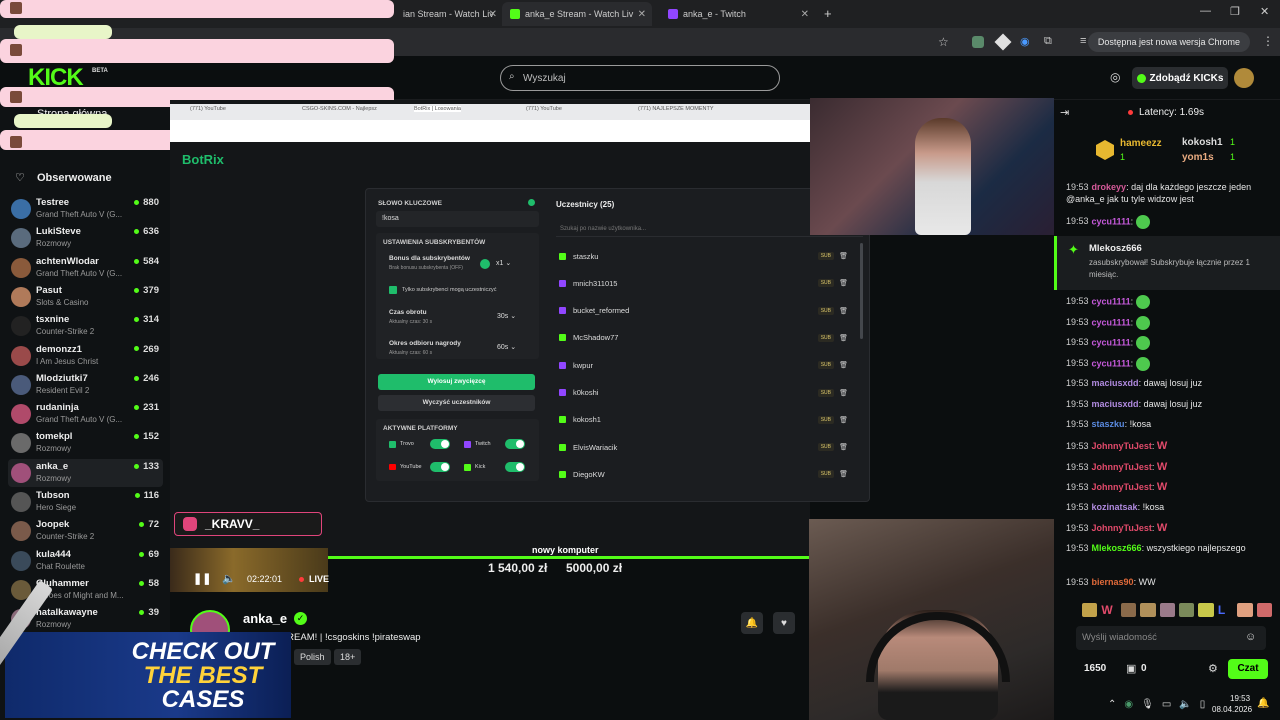 Image resolution: width=1280 pixels, height=720 pixels. I want to click on sidebar-channel-achtenwlodar: achtenWlodar Grand Theft Auto V (G... 584, so click(85, 268).